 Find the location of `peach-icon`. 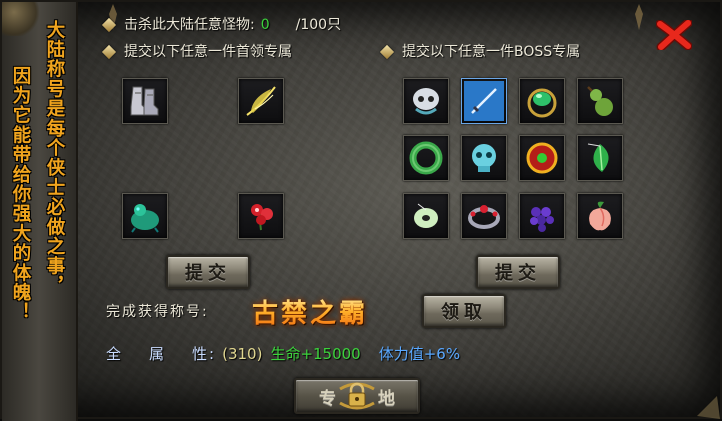

peach-icon is located at coordinates (600, 216).